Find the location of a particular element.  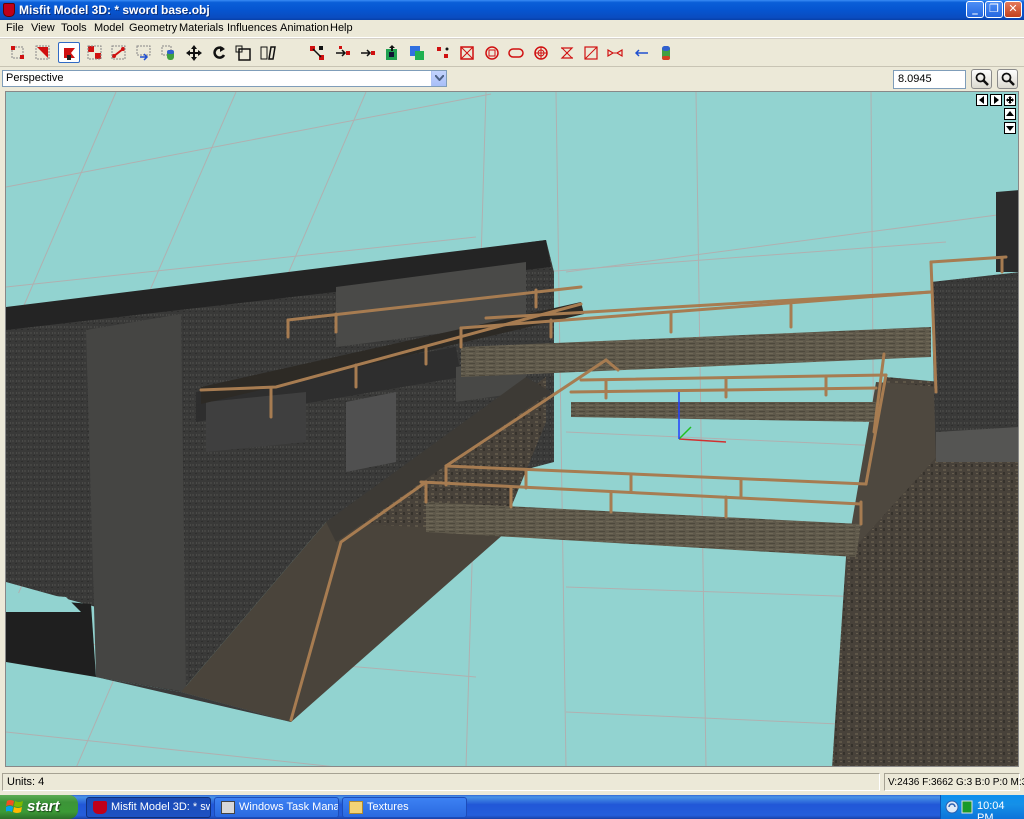

folder-icon is located at coordinates (356, 807).